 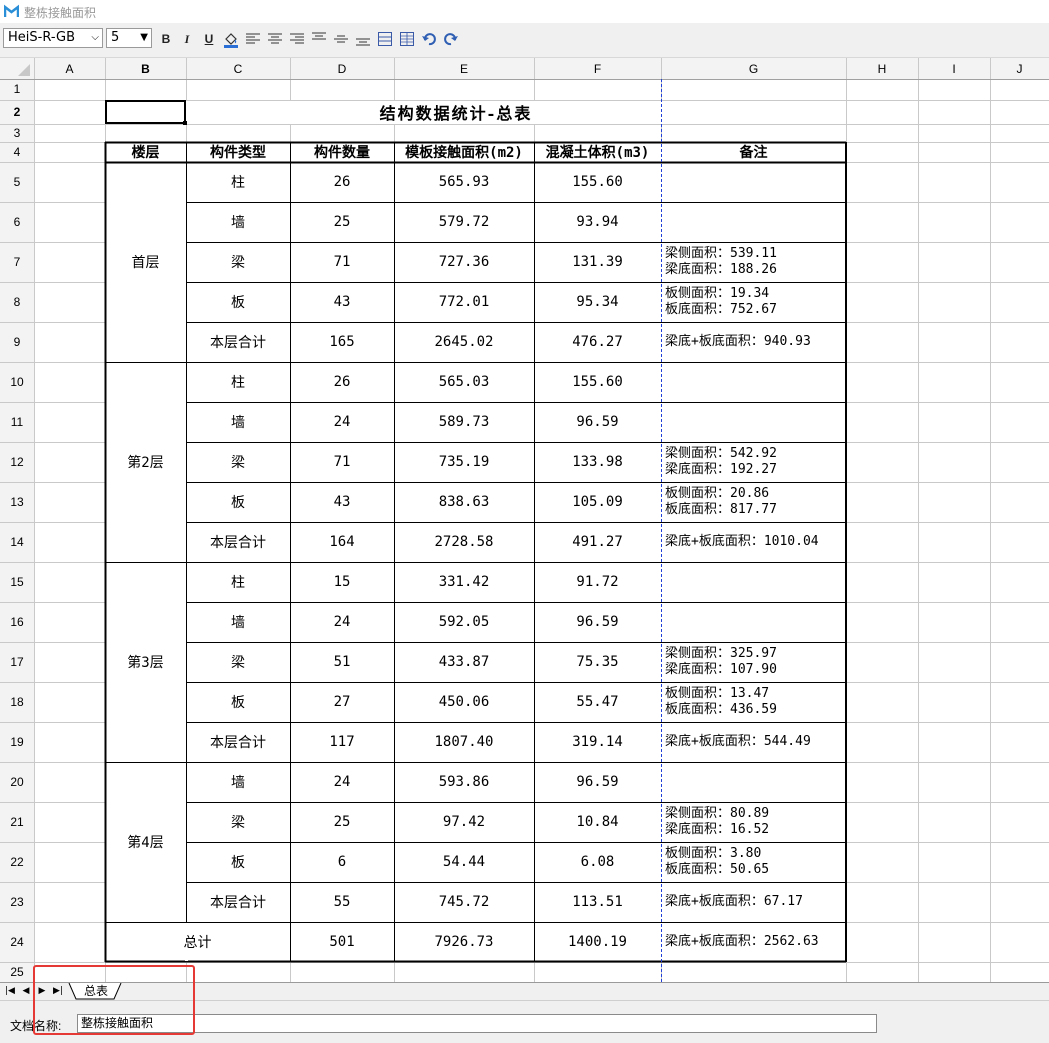 I want to click on sheet-tab-summary: 总表, so click(x=96, y=991).